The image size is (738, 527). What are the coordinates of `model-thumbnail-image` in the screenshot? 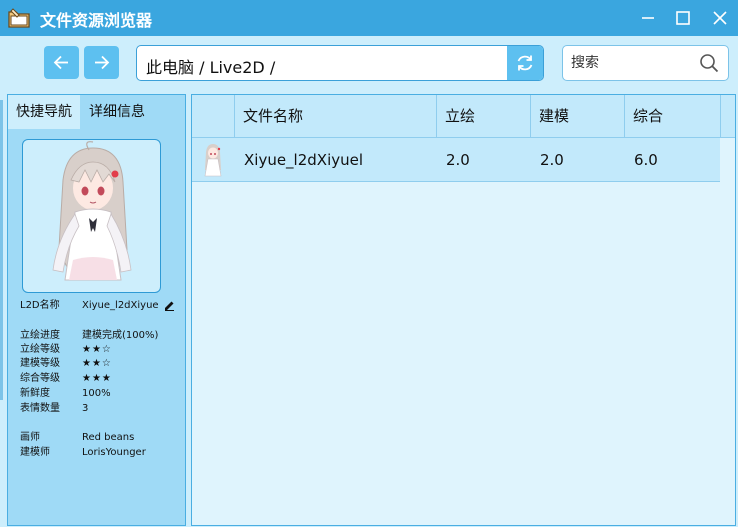 It's located at (213, 160).